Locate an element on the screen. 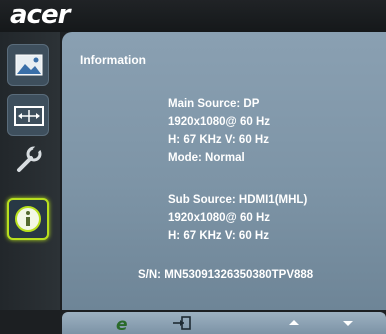  exit-button is located at coordinates (182, 323).